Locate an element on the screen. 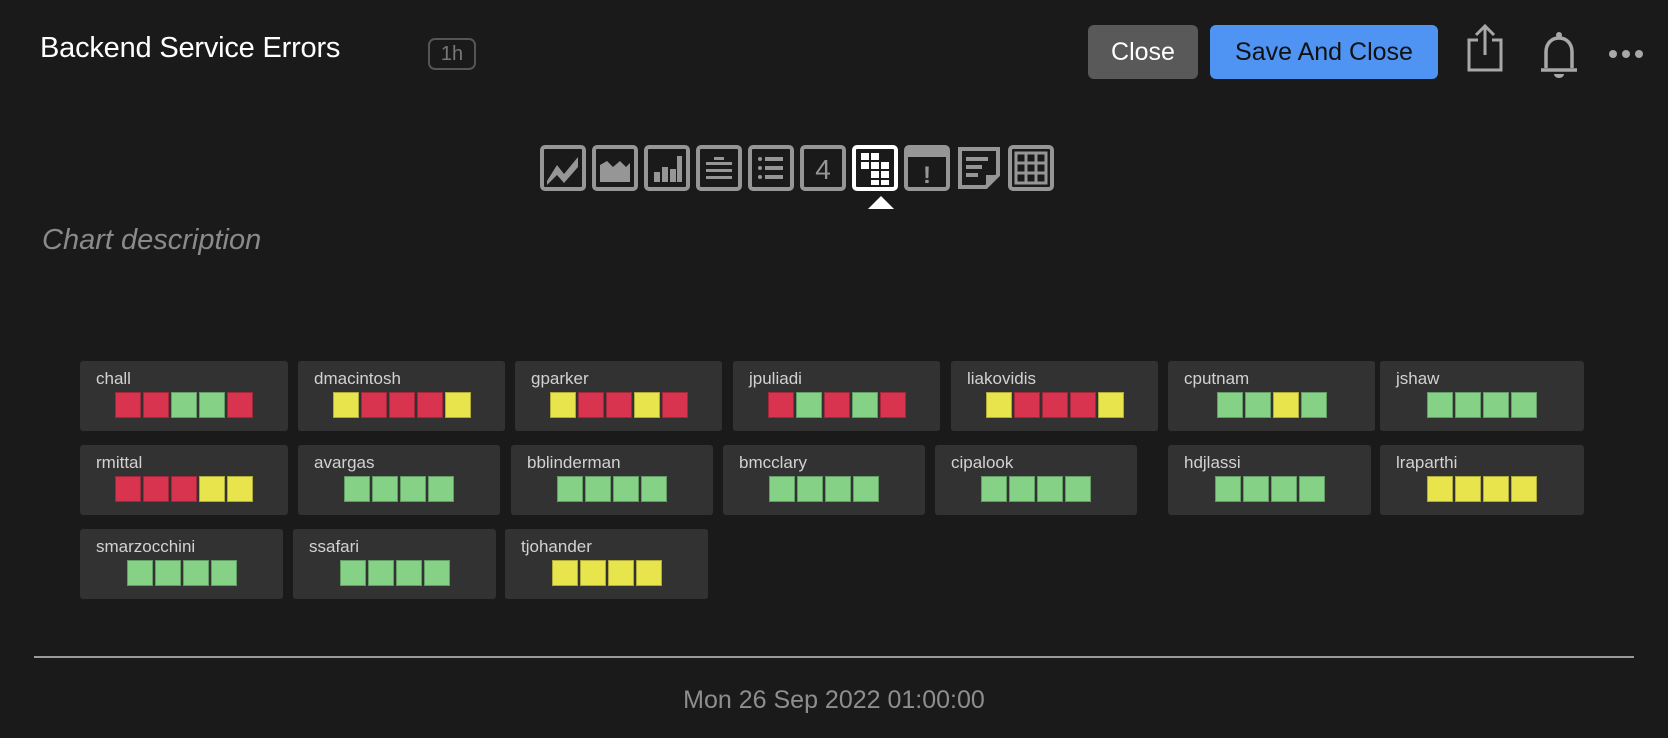  honeycomb-card: bblinderman is located at coordinates (612, 480).